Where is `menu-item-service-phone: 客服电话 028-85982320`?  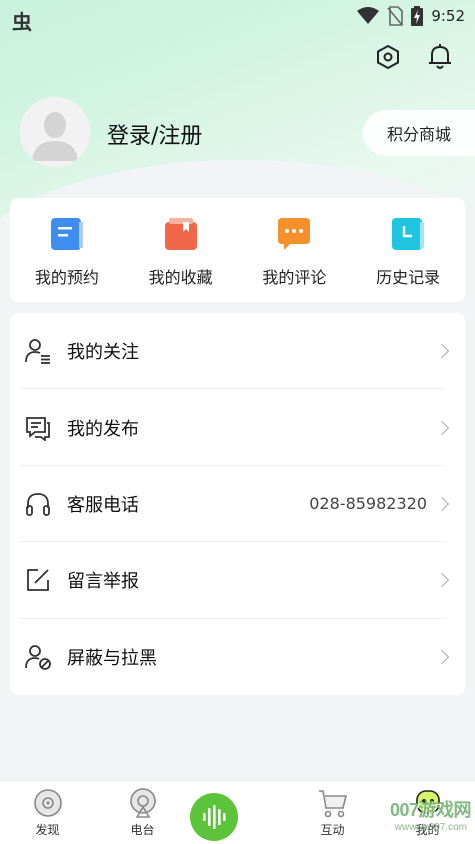
menu-item-service-phone: 客服电话 028-85982320 is located at coordinates (237, 504).